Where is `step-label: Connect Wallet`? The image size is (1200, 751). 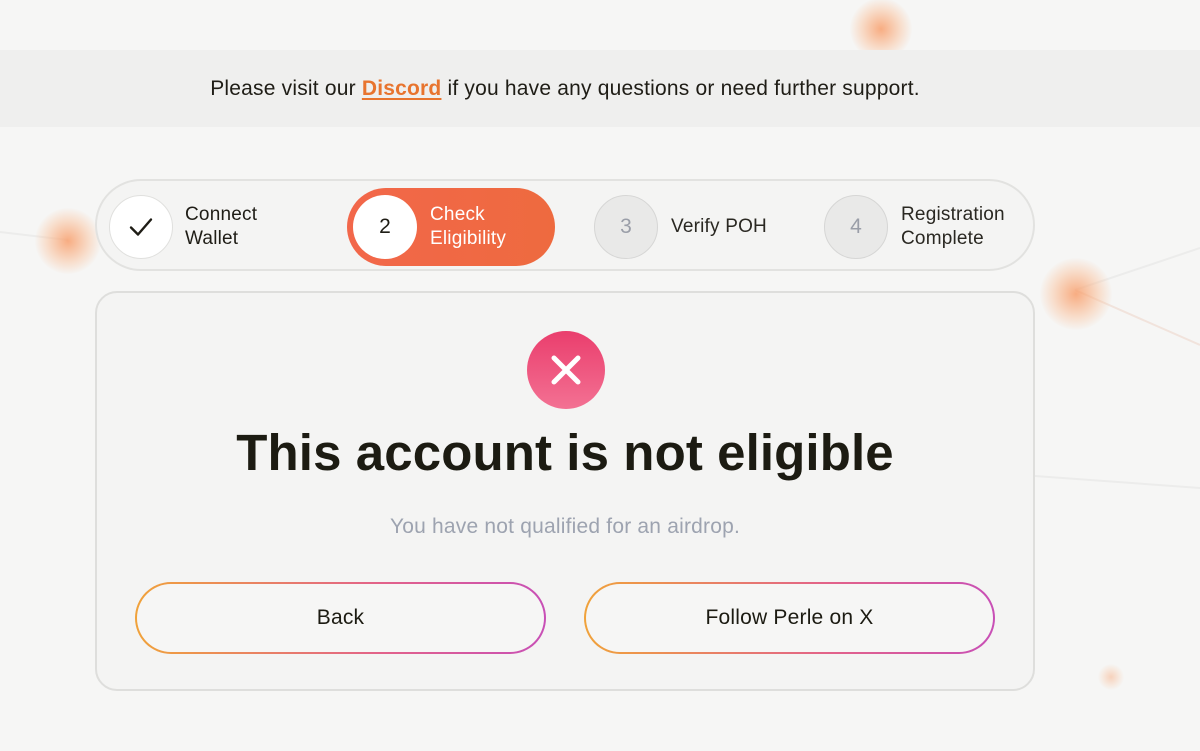
step-label: Connect Wallet is located at coordinates (221, 226).